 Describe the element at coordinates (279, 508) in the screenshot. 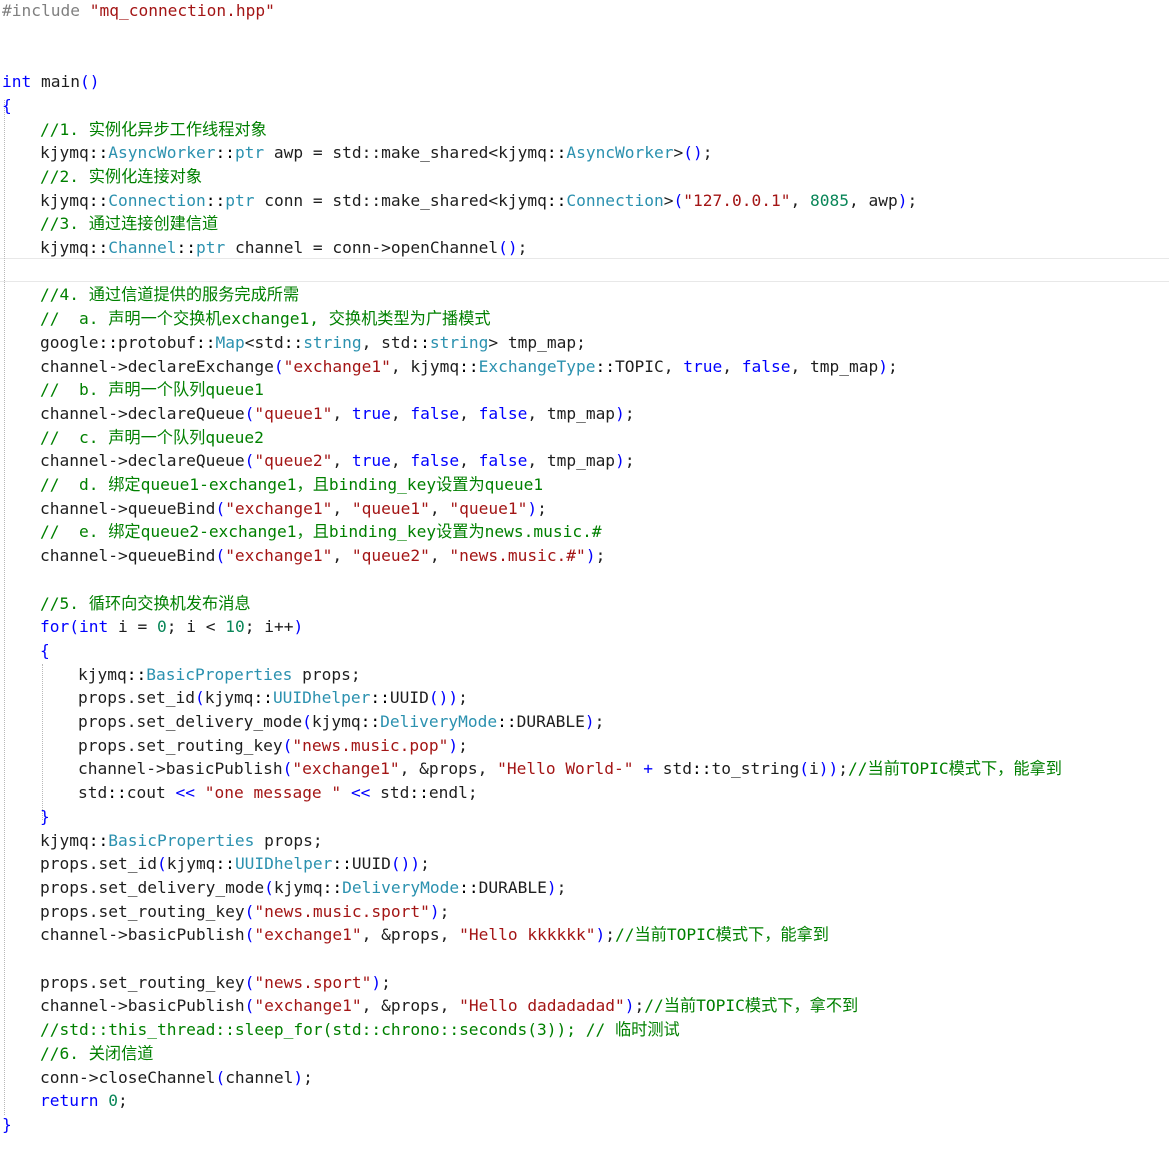

I see `code-token: "exchange1"` at that location.